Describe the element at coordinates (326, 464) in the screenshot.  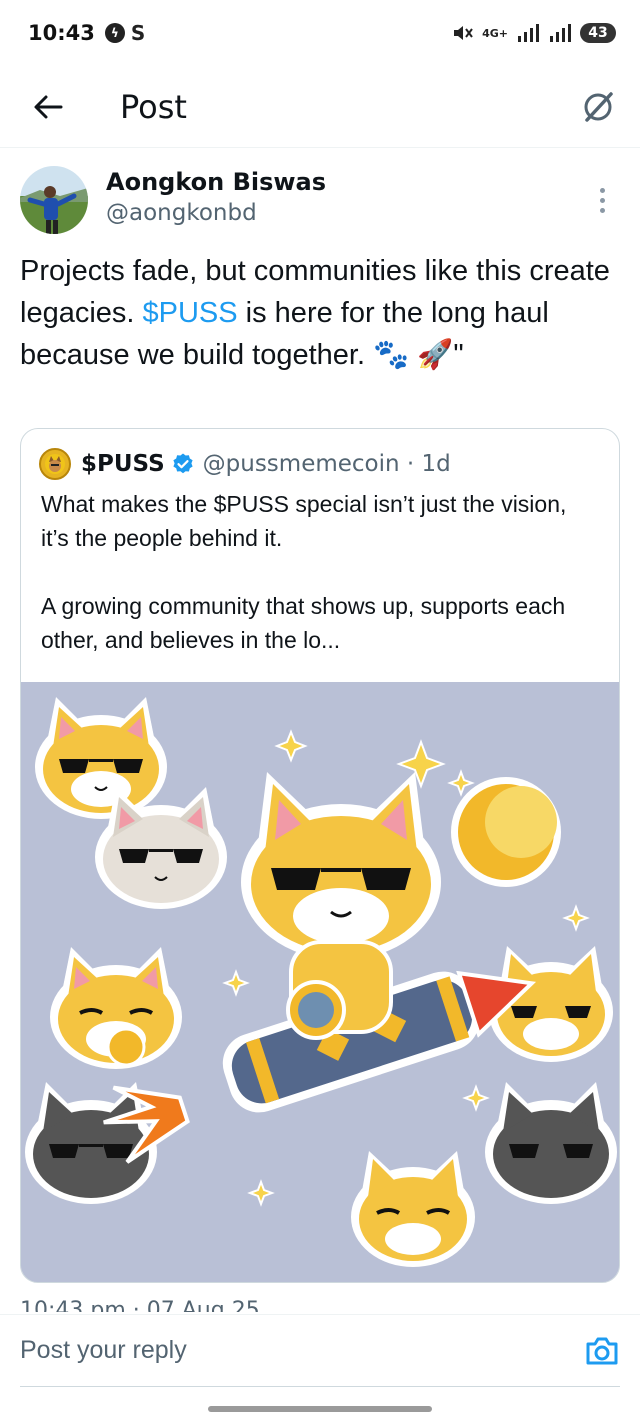
I see `quote-handle: @pussmemecoin · 1d` at that location.